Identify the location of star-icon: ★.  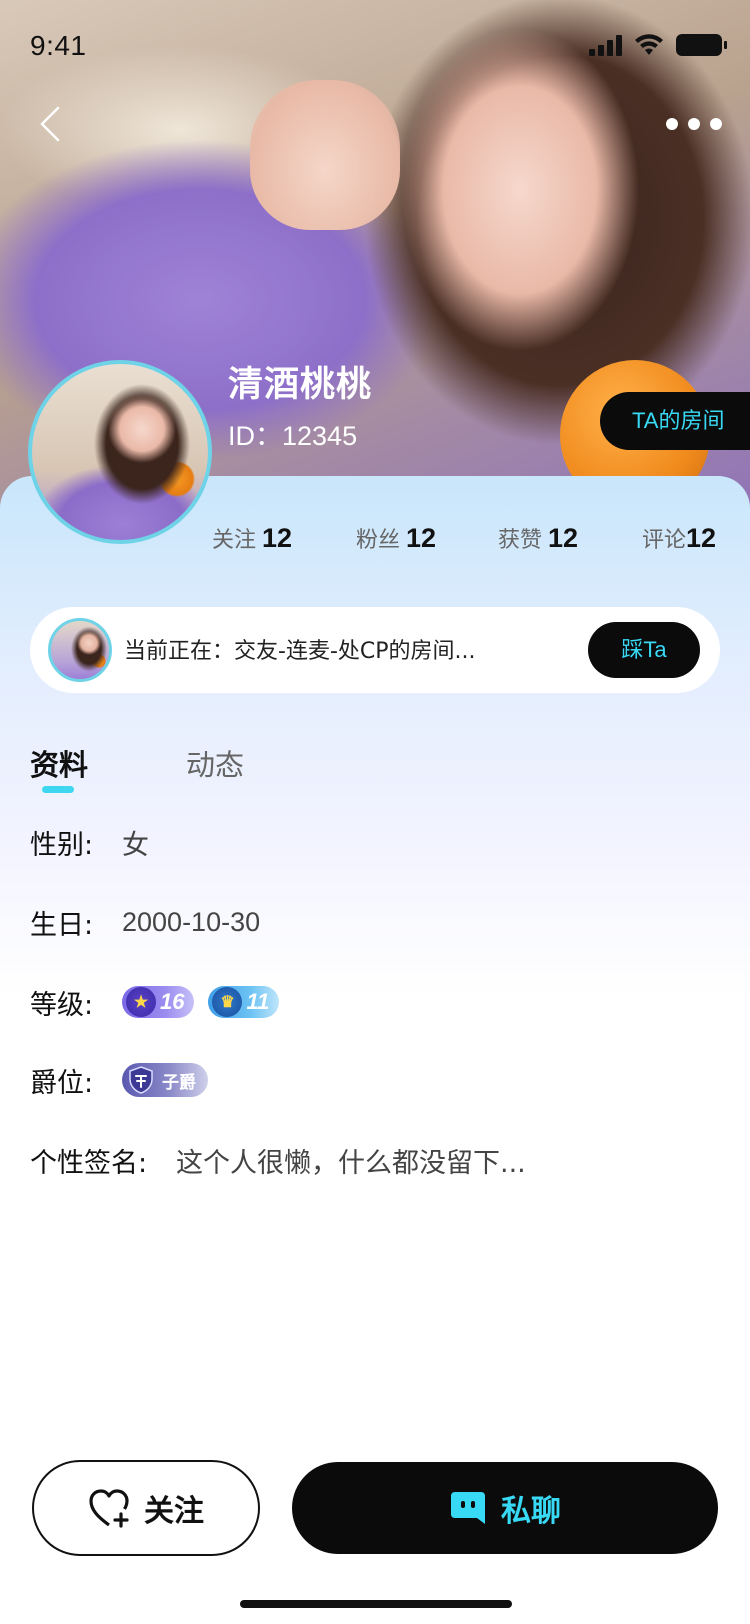
(141, 1002).